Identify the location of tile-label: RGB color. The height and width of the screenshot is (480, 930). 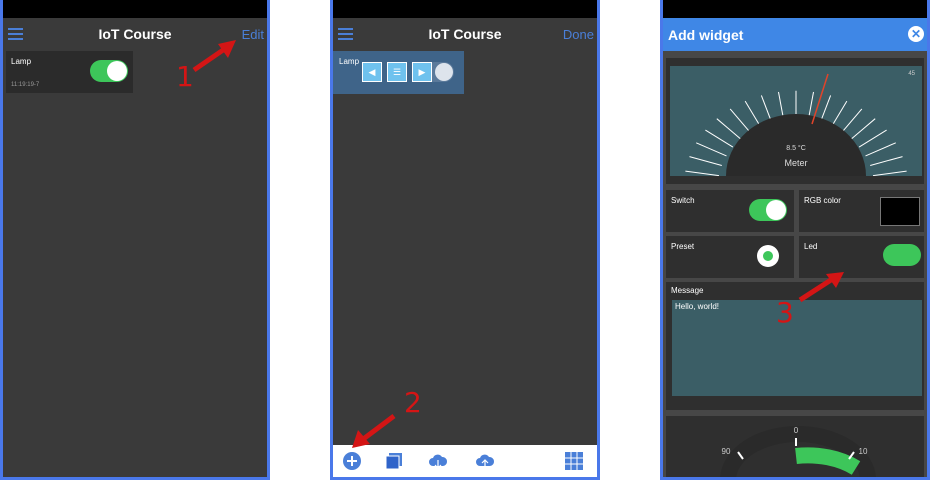
(822, 200).